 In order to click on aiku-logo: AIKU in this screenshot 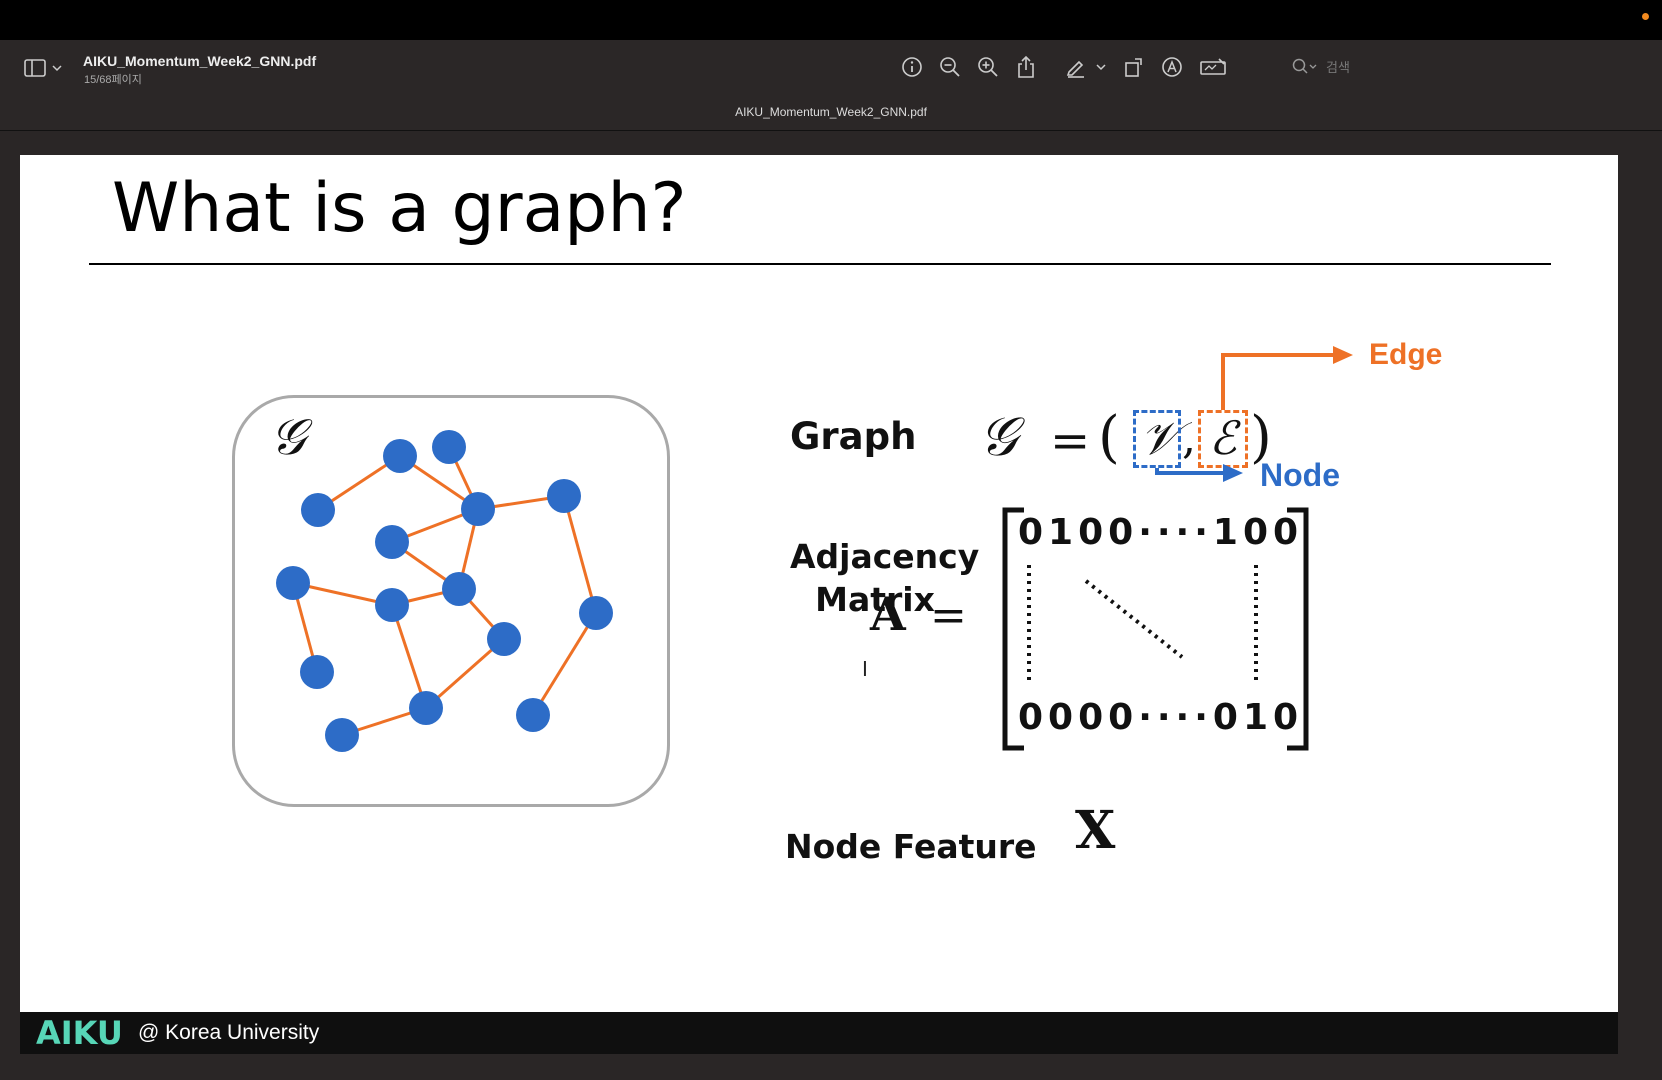, I will do `click(79, 1033)`.